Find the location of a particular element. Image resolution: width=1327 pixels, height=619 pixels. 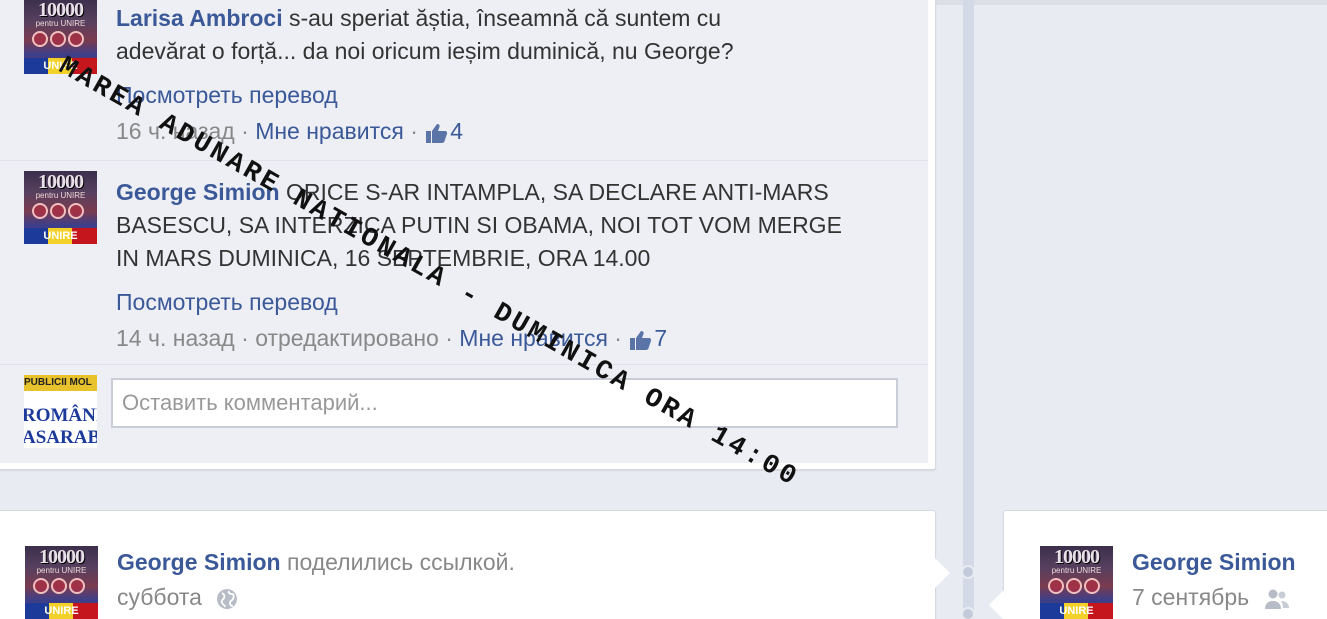

like-count: 7 is located at coordinates (647, 338).